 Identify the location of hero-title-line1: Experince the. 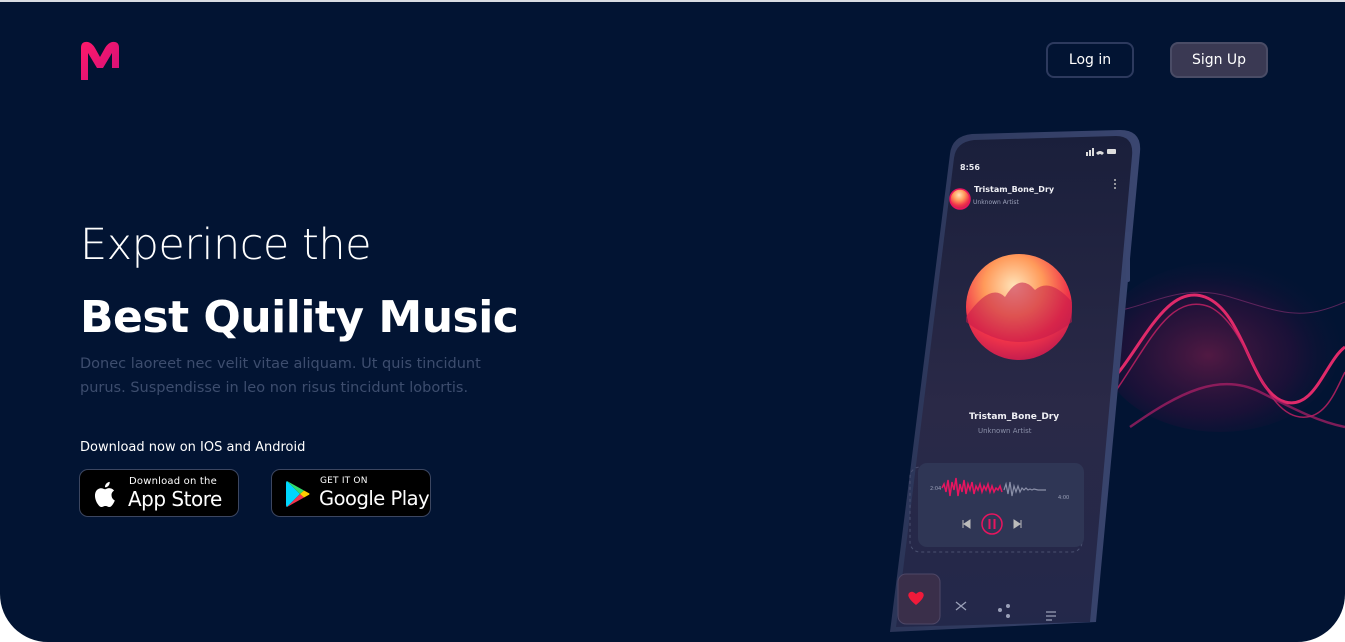
(226, 245).